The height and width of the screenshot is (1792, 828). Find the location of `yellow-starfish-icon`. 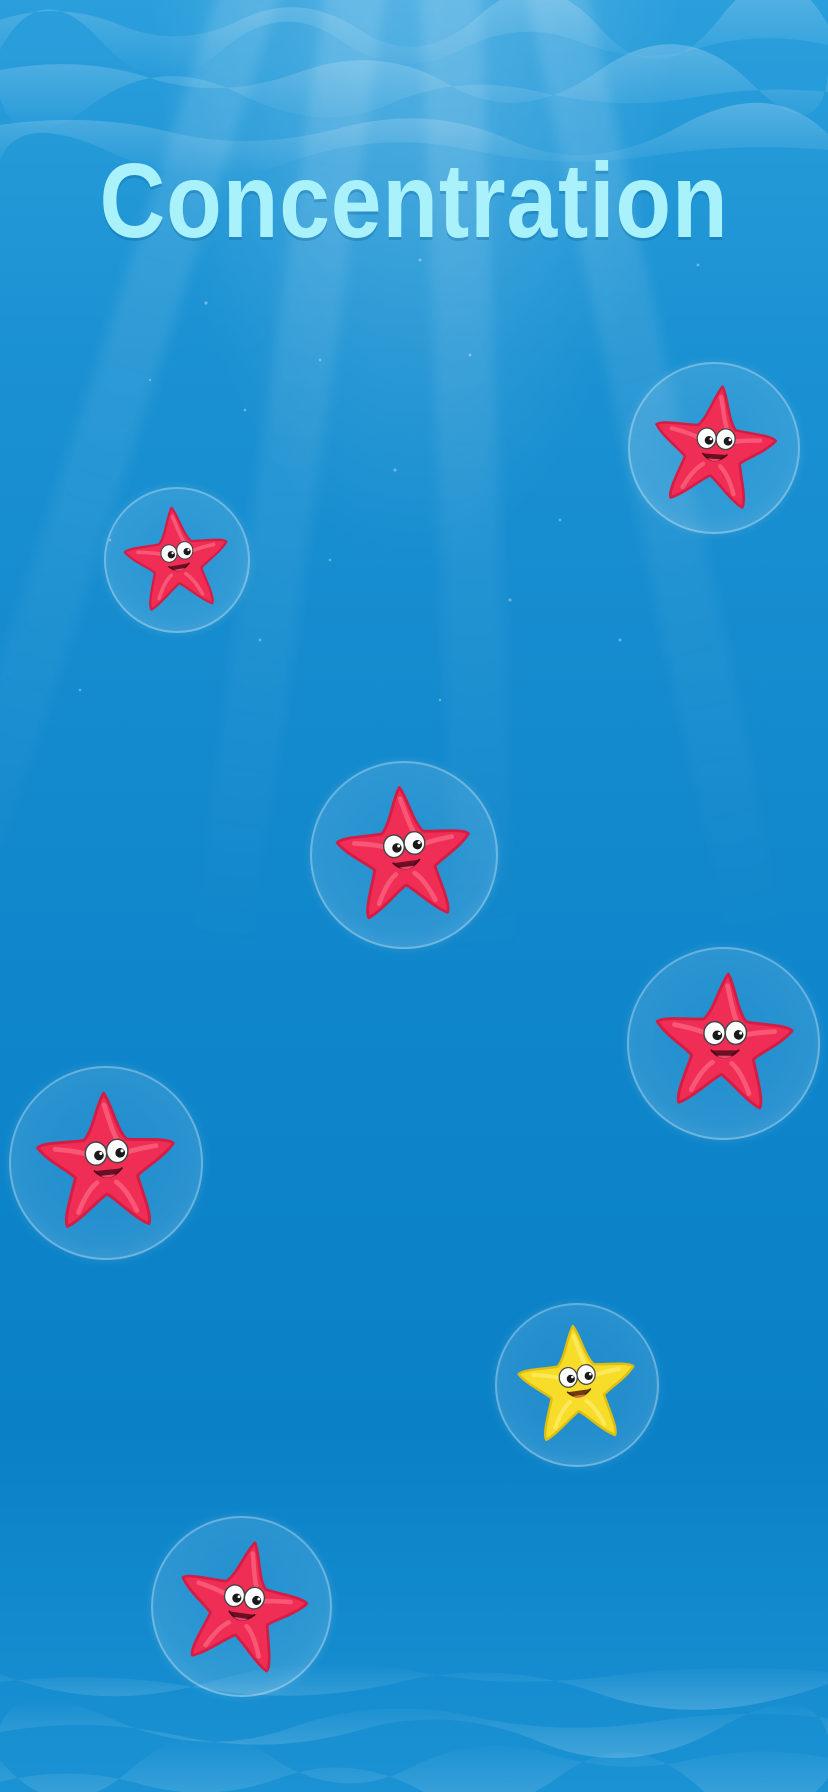

yellow-starfish-icon is located at coordinates (577, 1385).